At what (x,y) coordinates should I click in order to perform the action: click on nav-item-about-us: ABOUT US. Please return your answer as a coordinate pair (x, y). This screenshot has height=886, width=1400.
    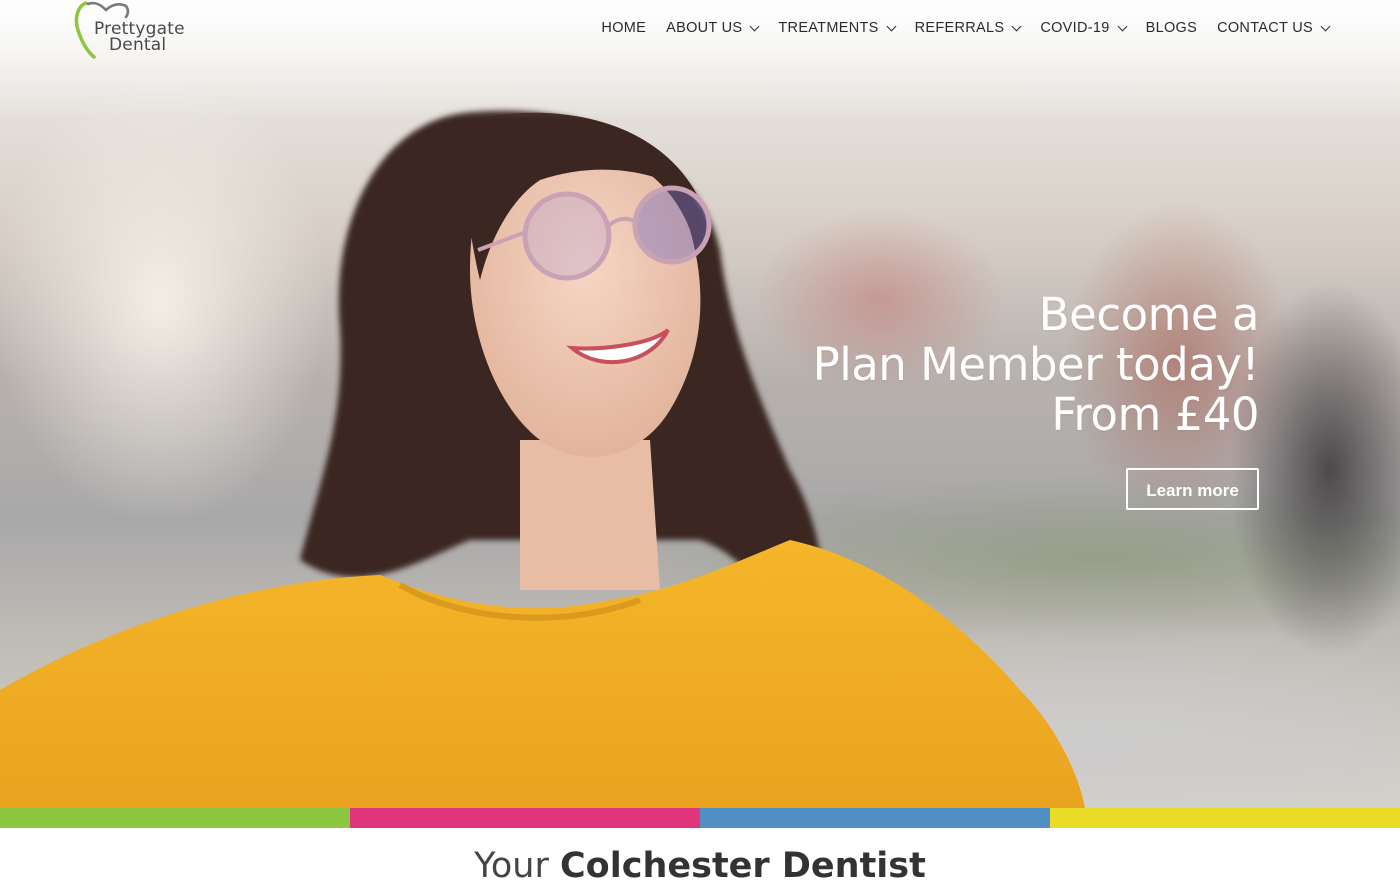
    Looking at the image, I should click on (713, 28).